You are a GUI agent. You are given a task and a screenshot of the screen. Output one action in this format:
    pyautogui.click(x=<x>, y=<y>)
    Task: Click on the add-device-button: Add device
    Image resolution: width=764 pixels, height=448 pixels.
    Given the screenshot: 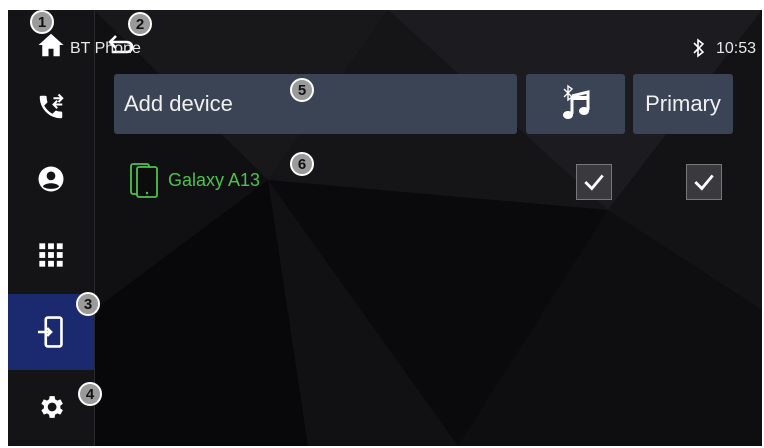 What is the action you would take?
    pyautogui.click(x=315, y=104)
    